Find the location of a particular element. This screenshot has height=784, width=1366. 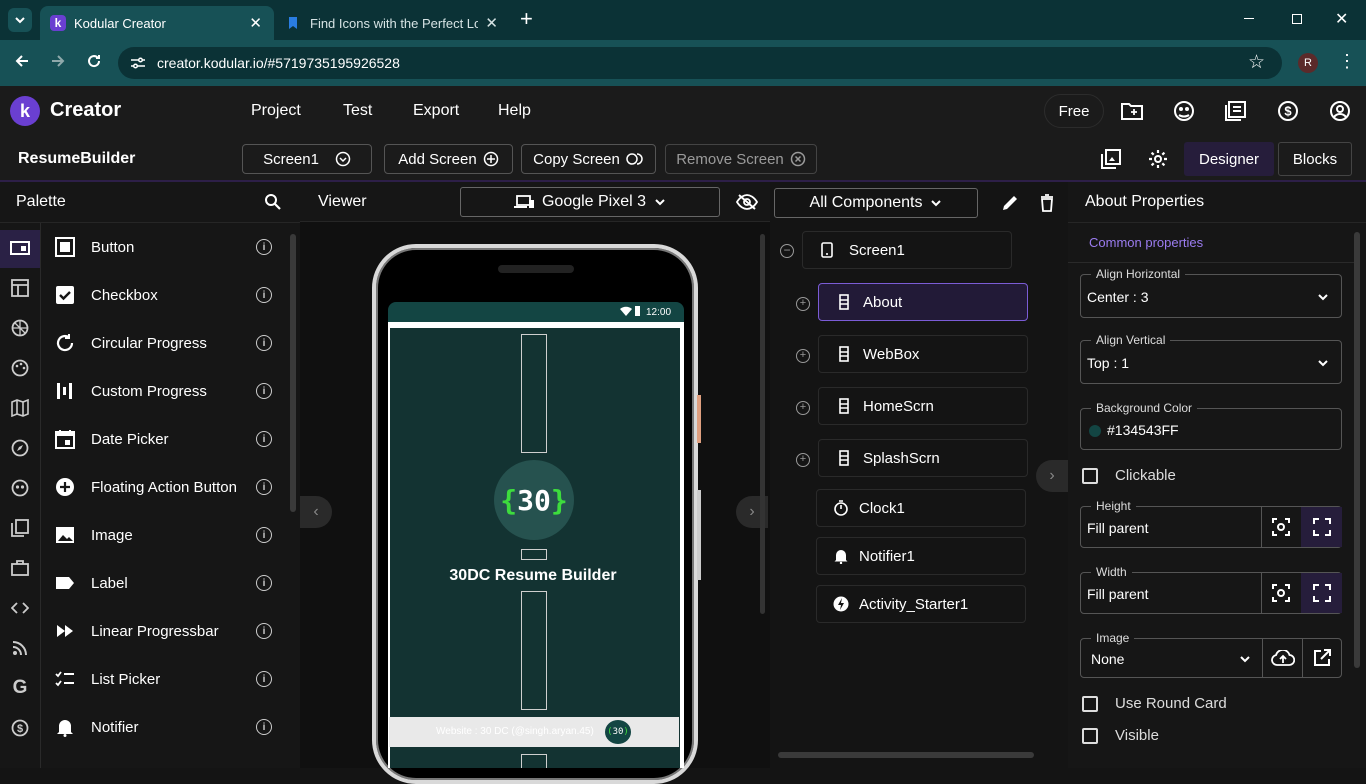

site-settings-icon is located at coordinates (138, 63).